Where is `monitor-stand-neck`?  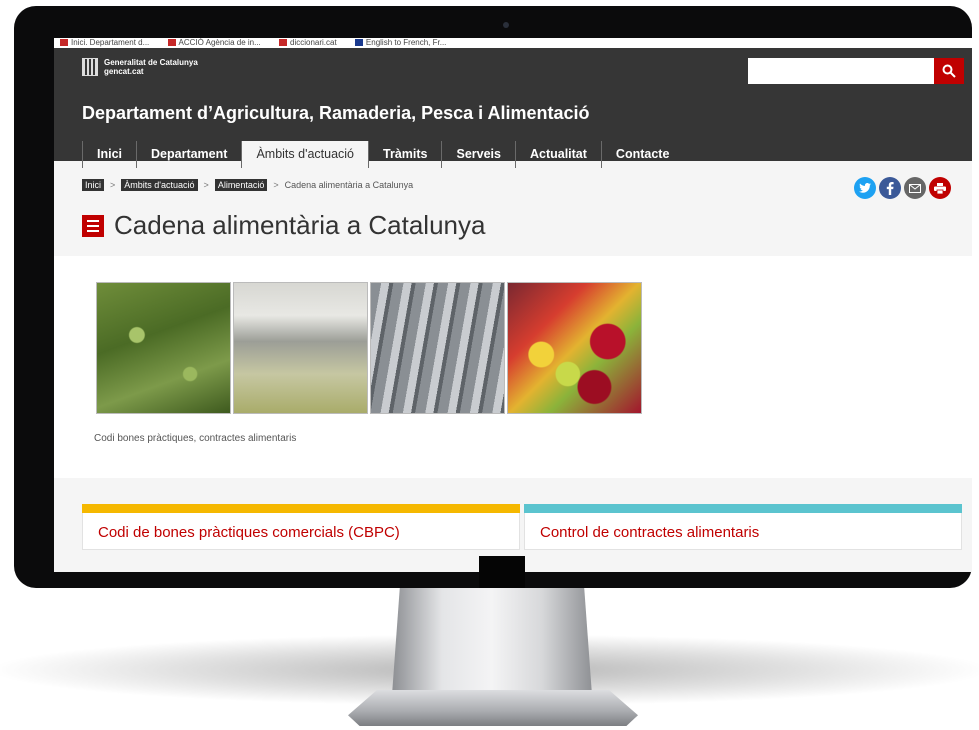 monitor-stand-neck is located at coordinates (492, 640).